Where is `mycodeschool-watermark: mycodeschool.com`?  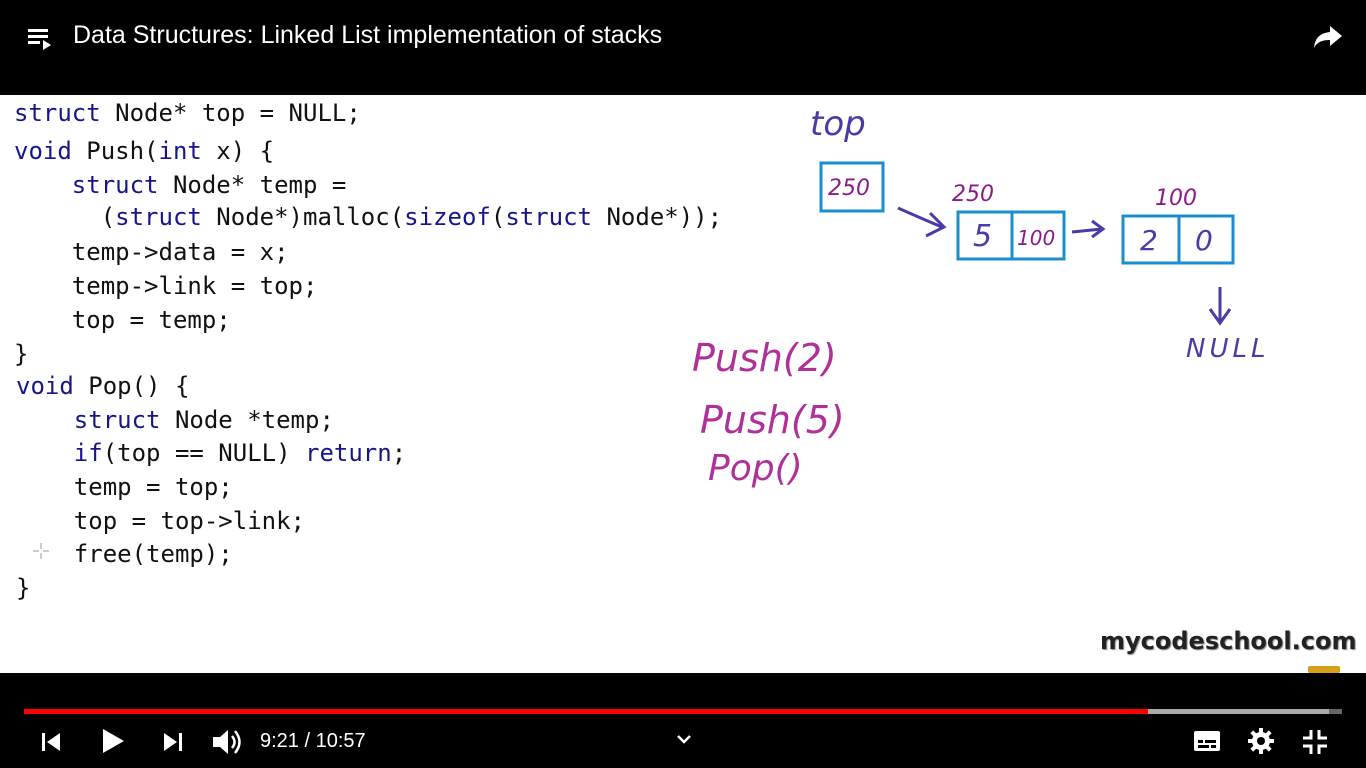 mycodeschool-watermark: mycodeschool.com is located at coordinates (1228, 641).